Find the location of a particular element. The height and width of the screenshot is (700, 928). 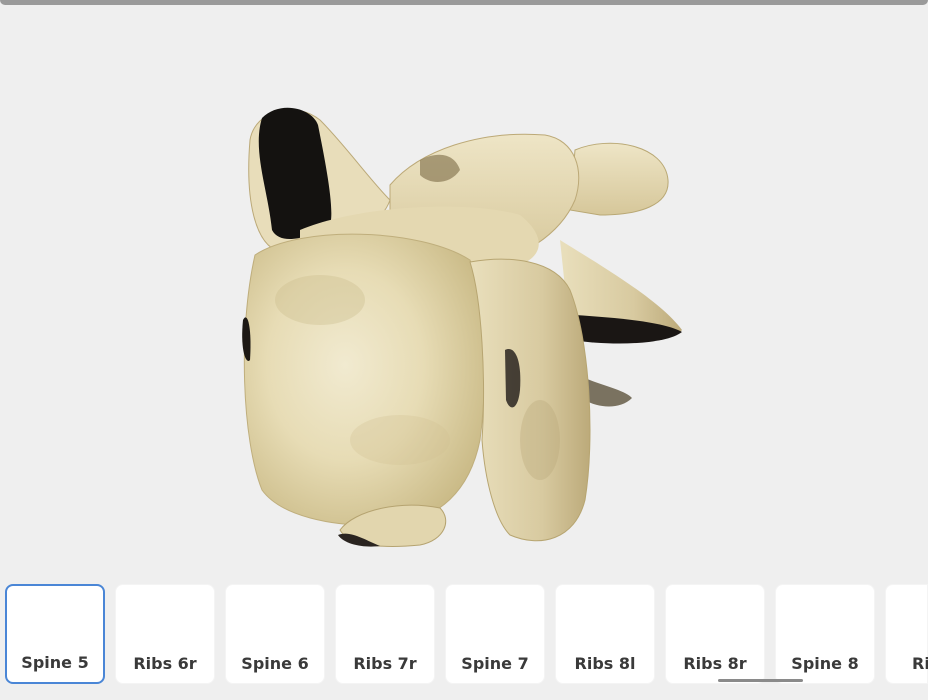

thumbnail-partial: Ri is located at coordinates (906, 634).